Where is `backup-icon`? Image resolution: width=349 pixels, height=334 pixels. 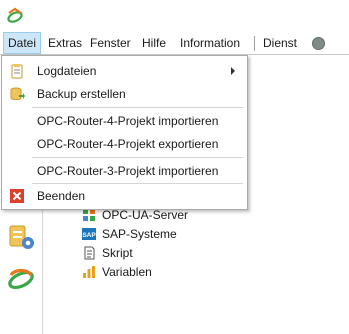 backup-icon is located at coordinates (17, 93).